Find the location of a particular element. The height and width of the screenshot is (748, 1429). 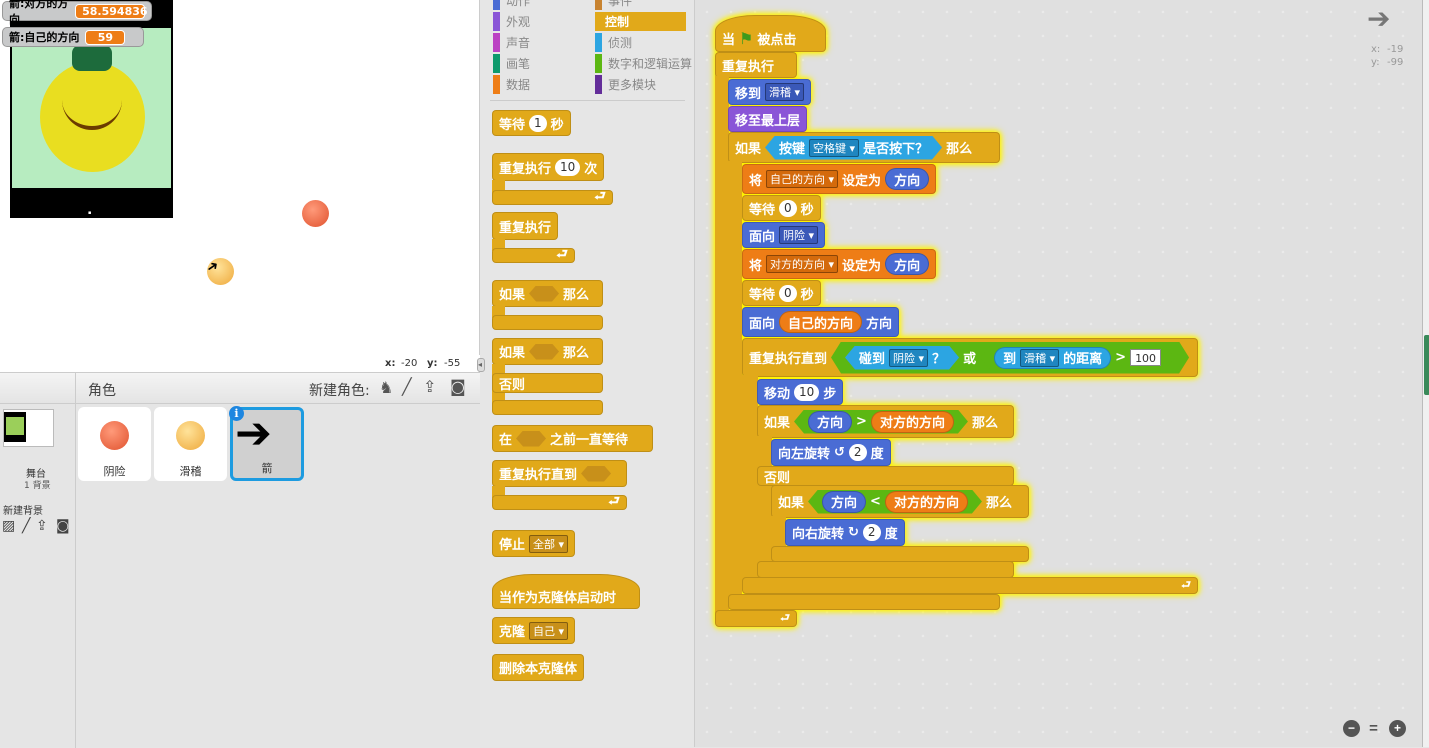

clone-dropdown: 自己 is located at coordinates (549, 630).